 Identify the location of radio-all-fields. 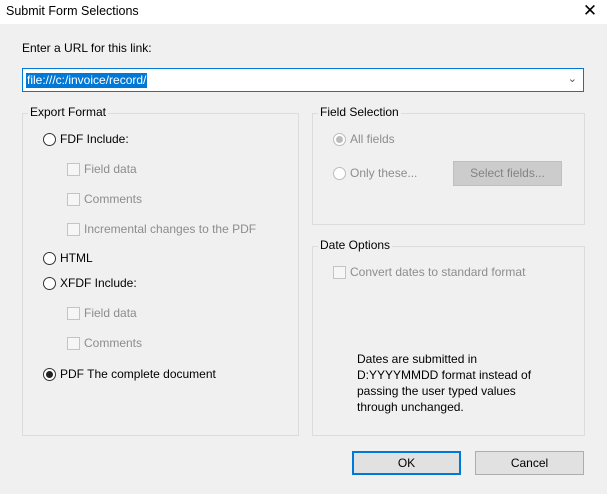
(339, 139).